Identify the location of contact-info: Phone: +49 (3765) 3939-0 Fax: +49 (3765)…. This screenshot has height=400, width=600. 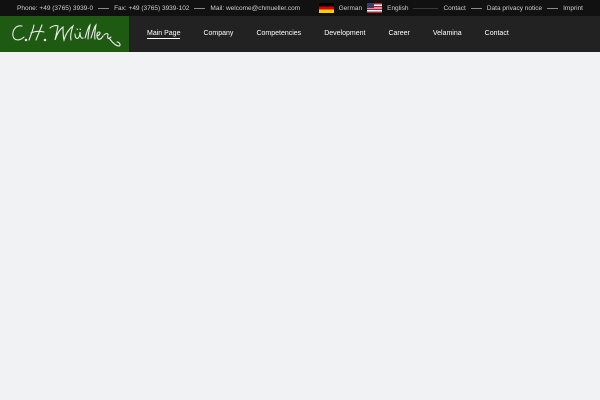
(150, 8).